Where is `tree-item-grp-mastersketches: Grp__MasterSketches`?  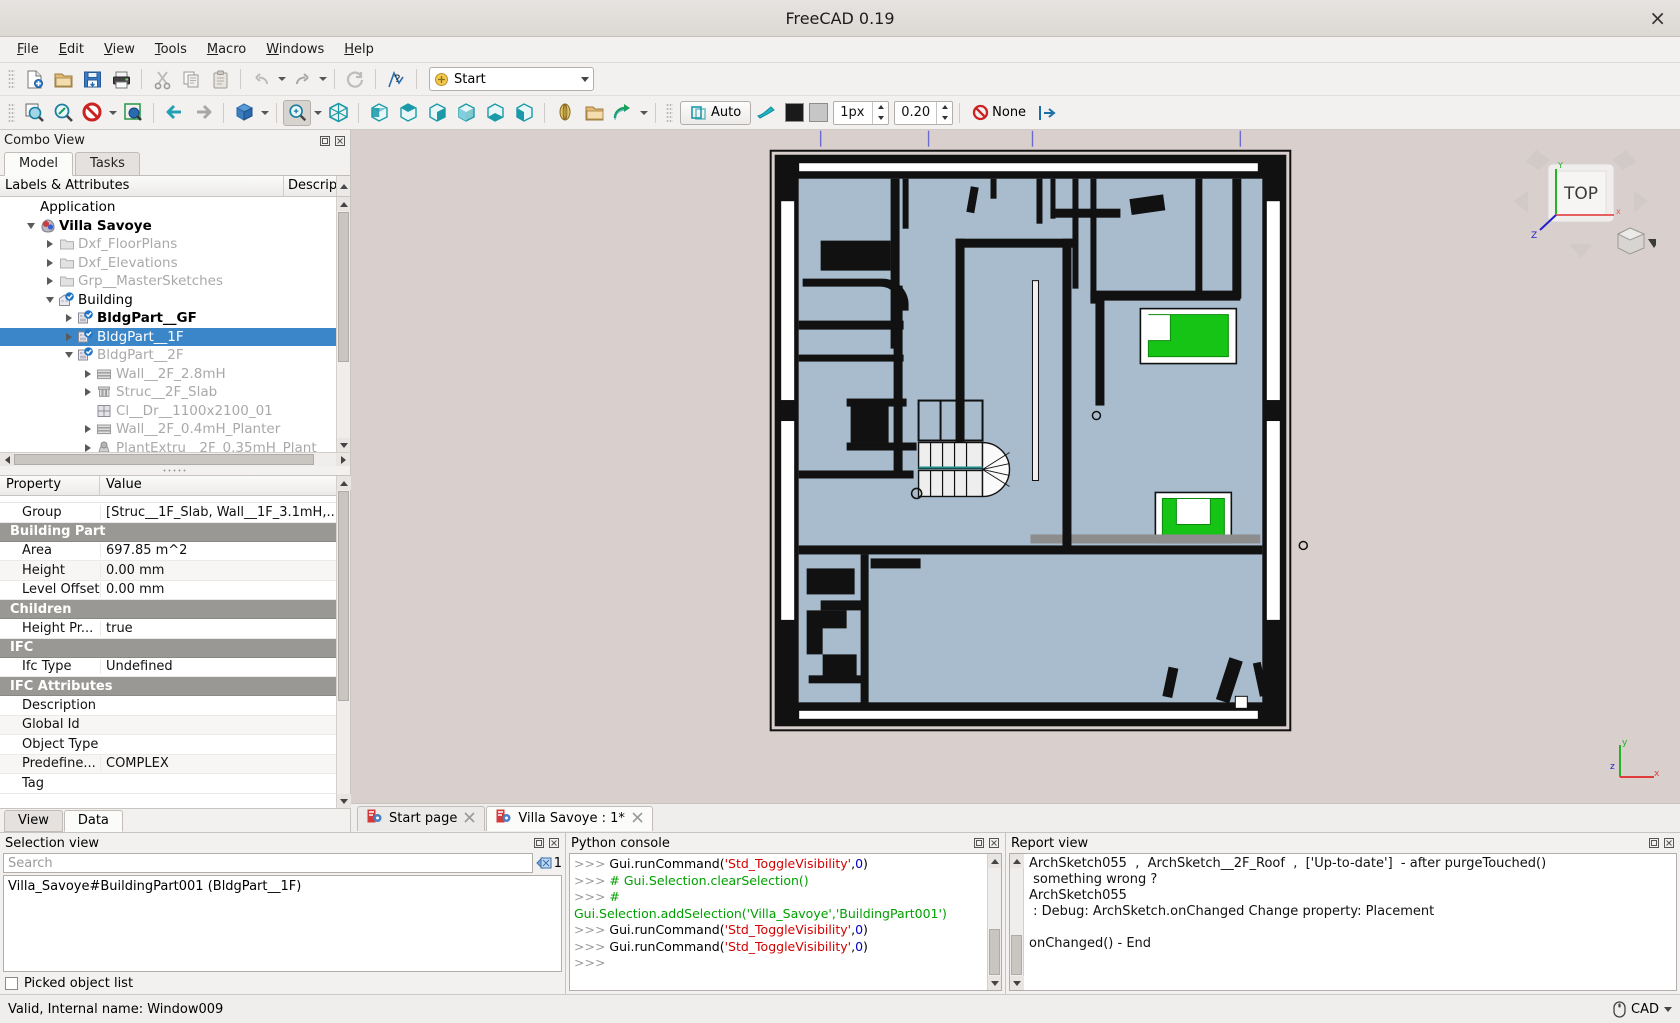
tree-item-grp-mastersketches: Grp__MasterSketches is located at coordinates (168, 281).